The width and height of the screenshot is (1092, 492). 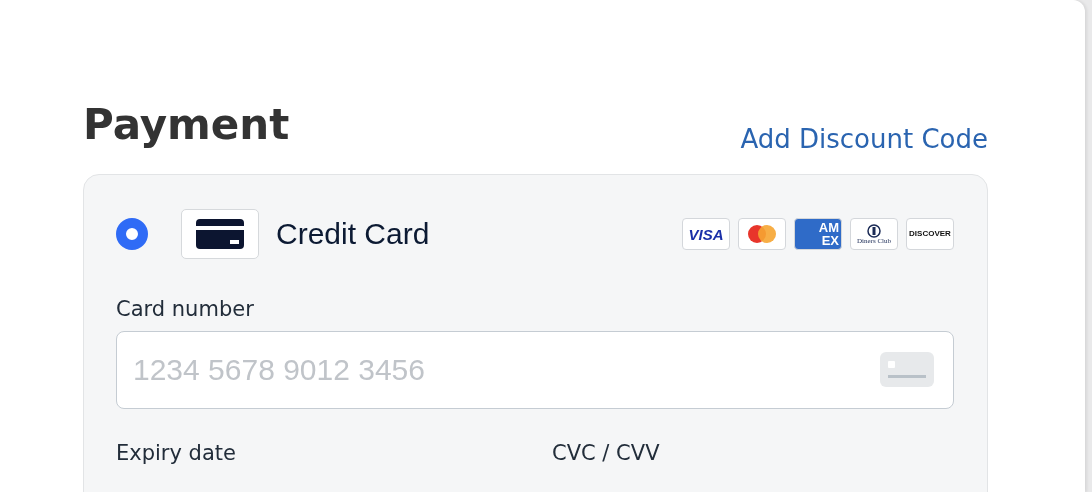 What do you see at coordinates (864, 139) in the screenshot?
I see `add-discount-code-link: Add Discount Code` at bounding box center [864, 139].